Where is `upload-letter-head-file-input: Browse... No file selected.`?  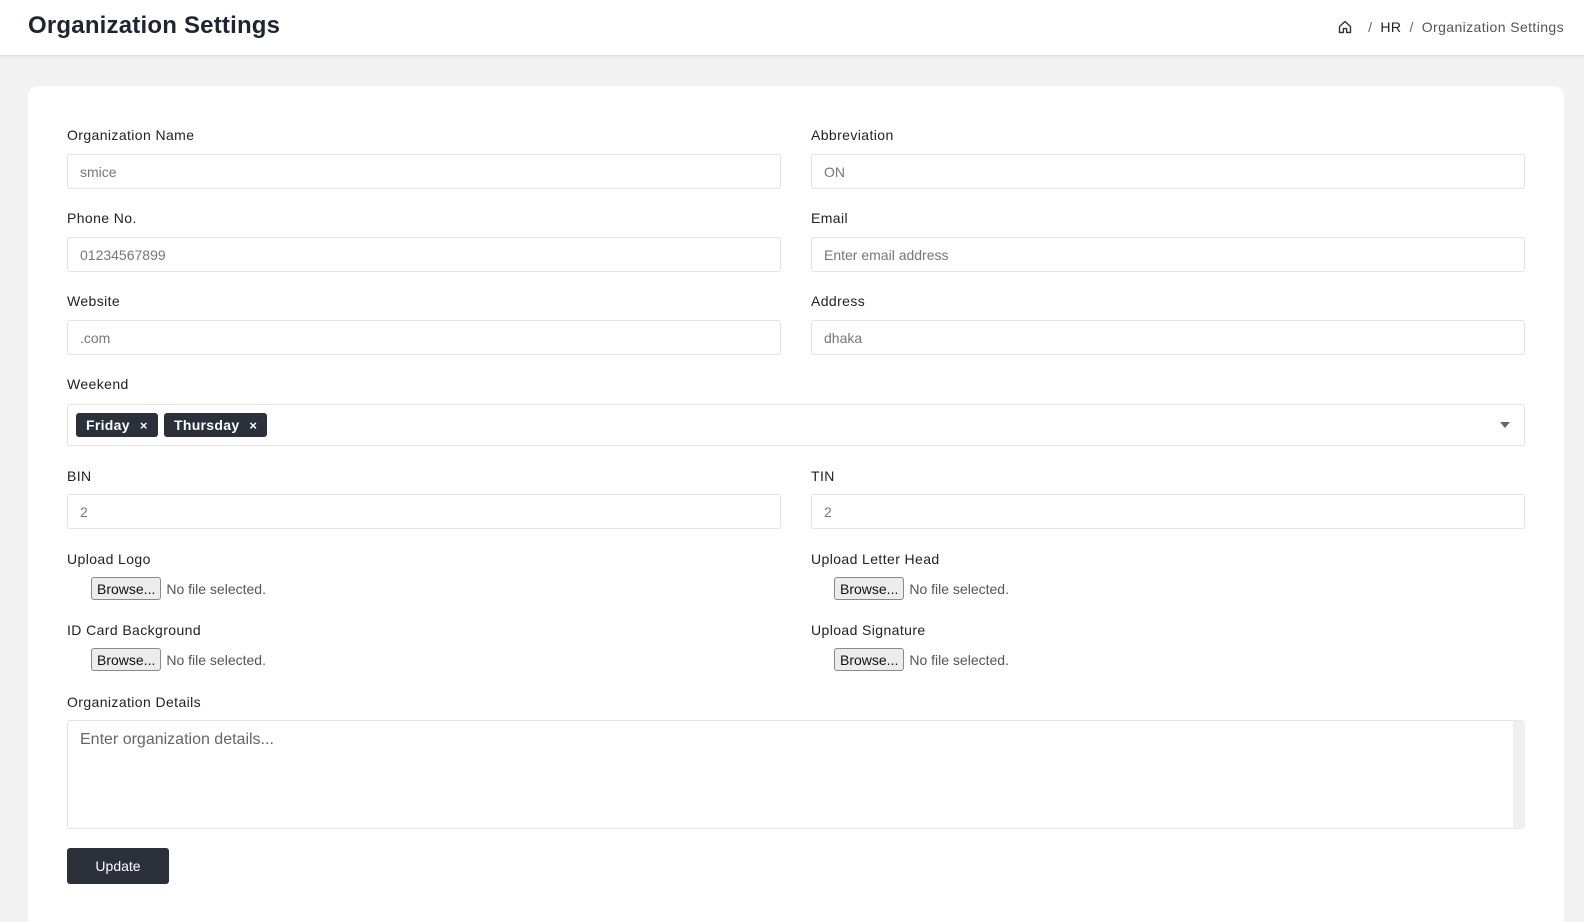
upload-letter-head-file-input: Browse... No file selected. is located at coordinates (921, 588).